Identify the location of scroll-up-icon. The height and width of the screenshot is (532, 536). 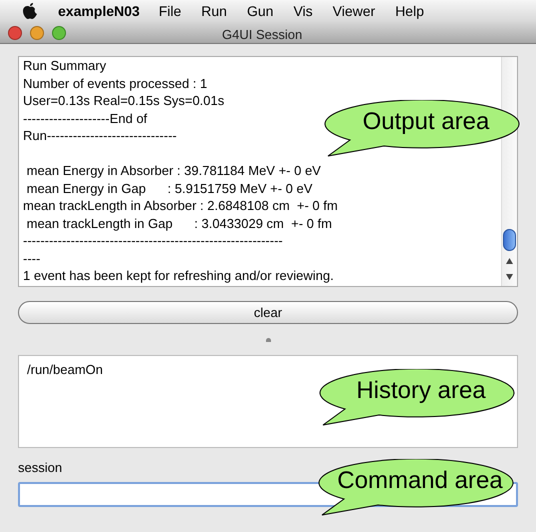
(509, 261).